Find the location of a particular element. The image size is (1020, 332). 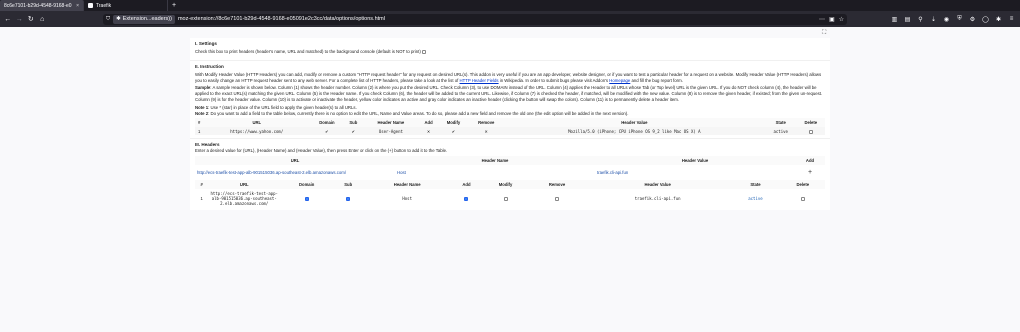

pin-icon: ⚲ is located at coordinates (920, 19).